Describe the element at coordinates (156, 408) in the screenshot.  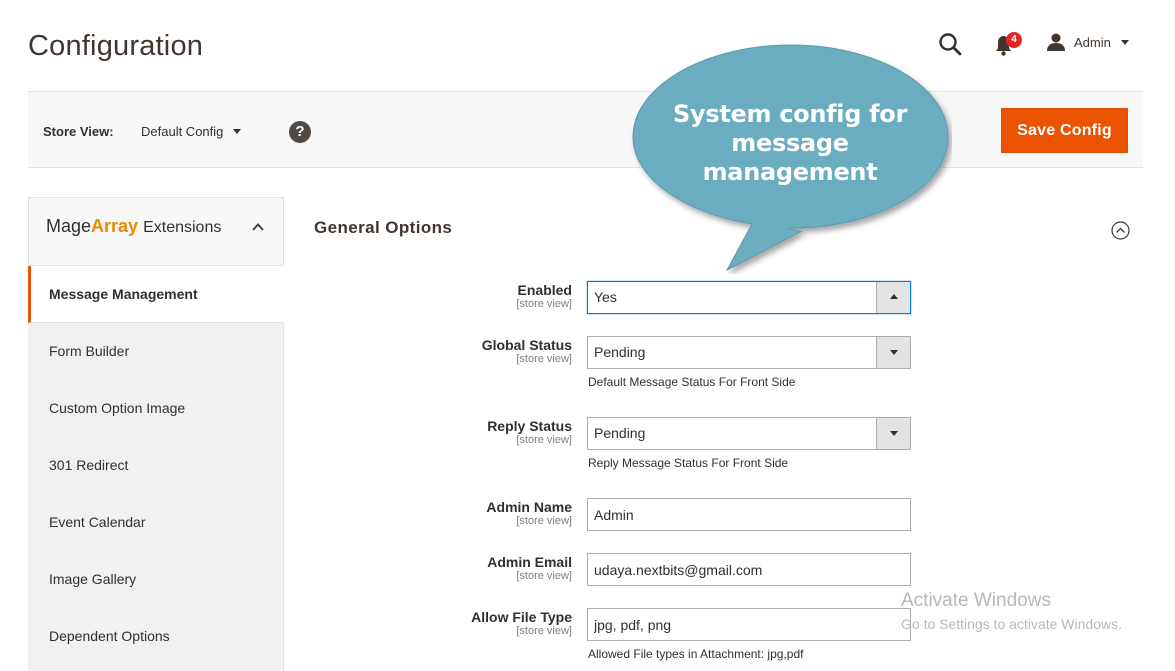
I see `sidebar-item-custom-option-image: Custom Option Image` at that location.